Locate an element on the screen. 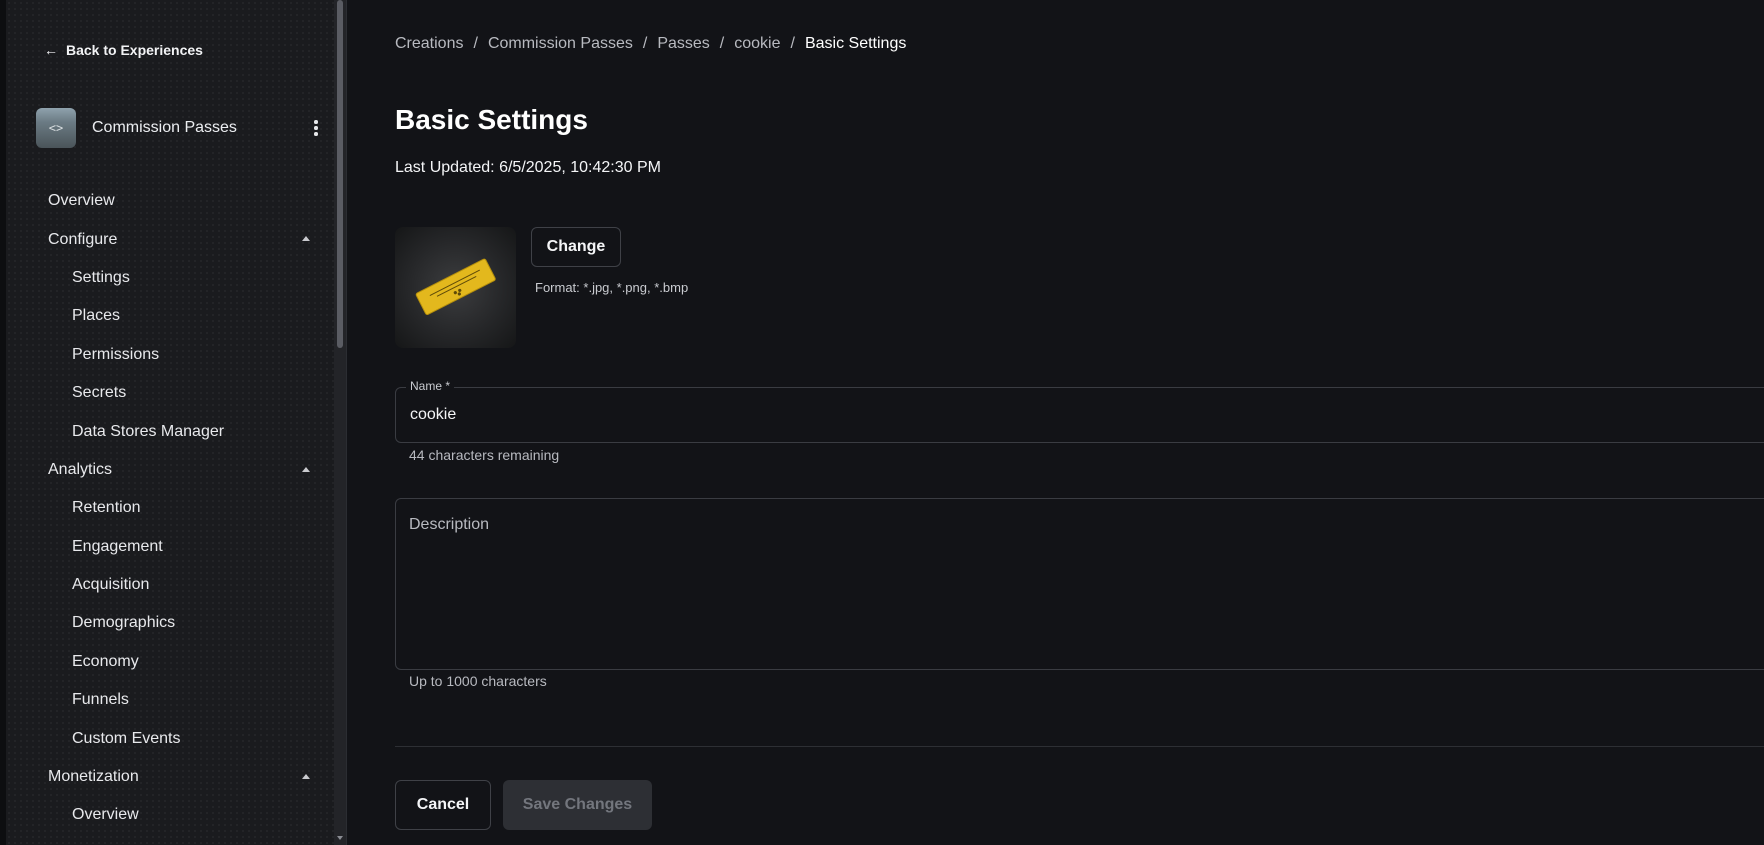 This screenshot has width=1764, height=845. change-image-button: Change is located at coordinates (576, 247).